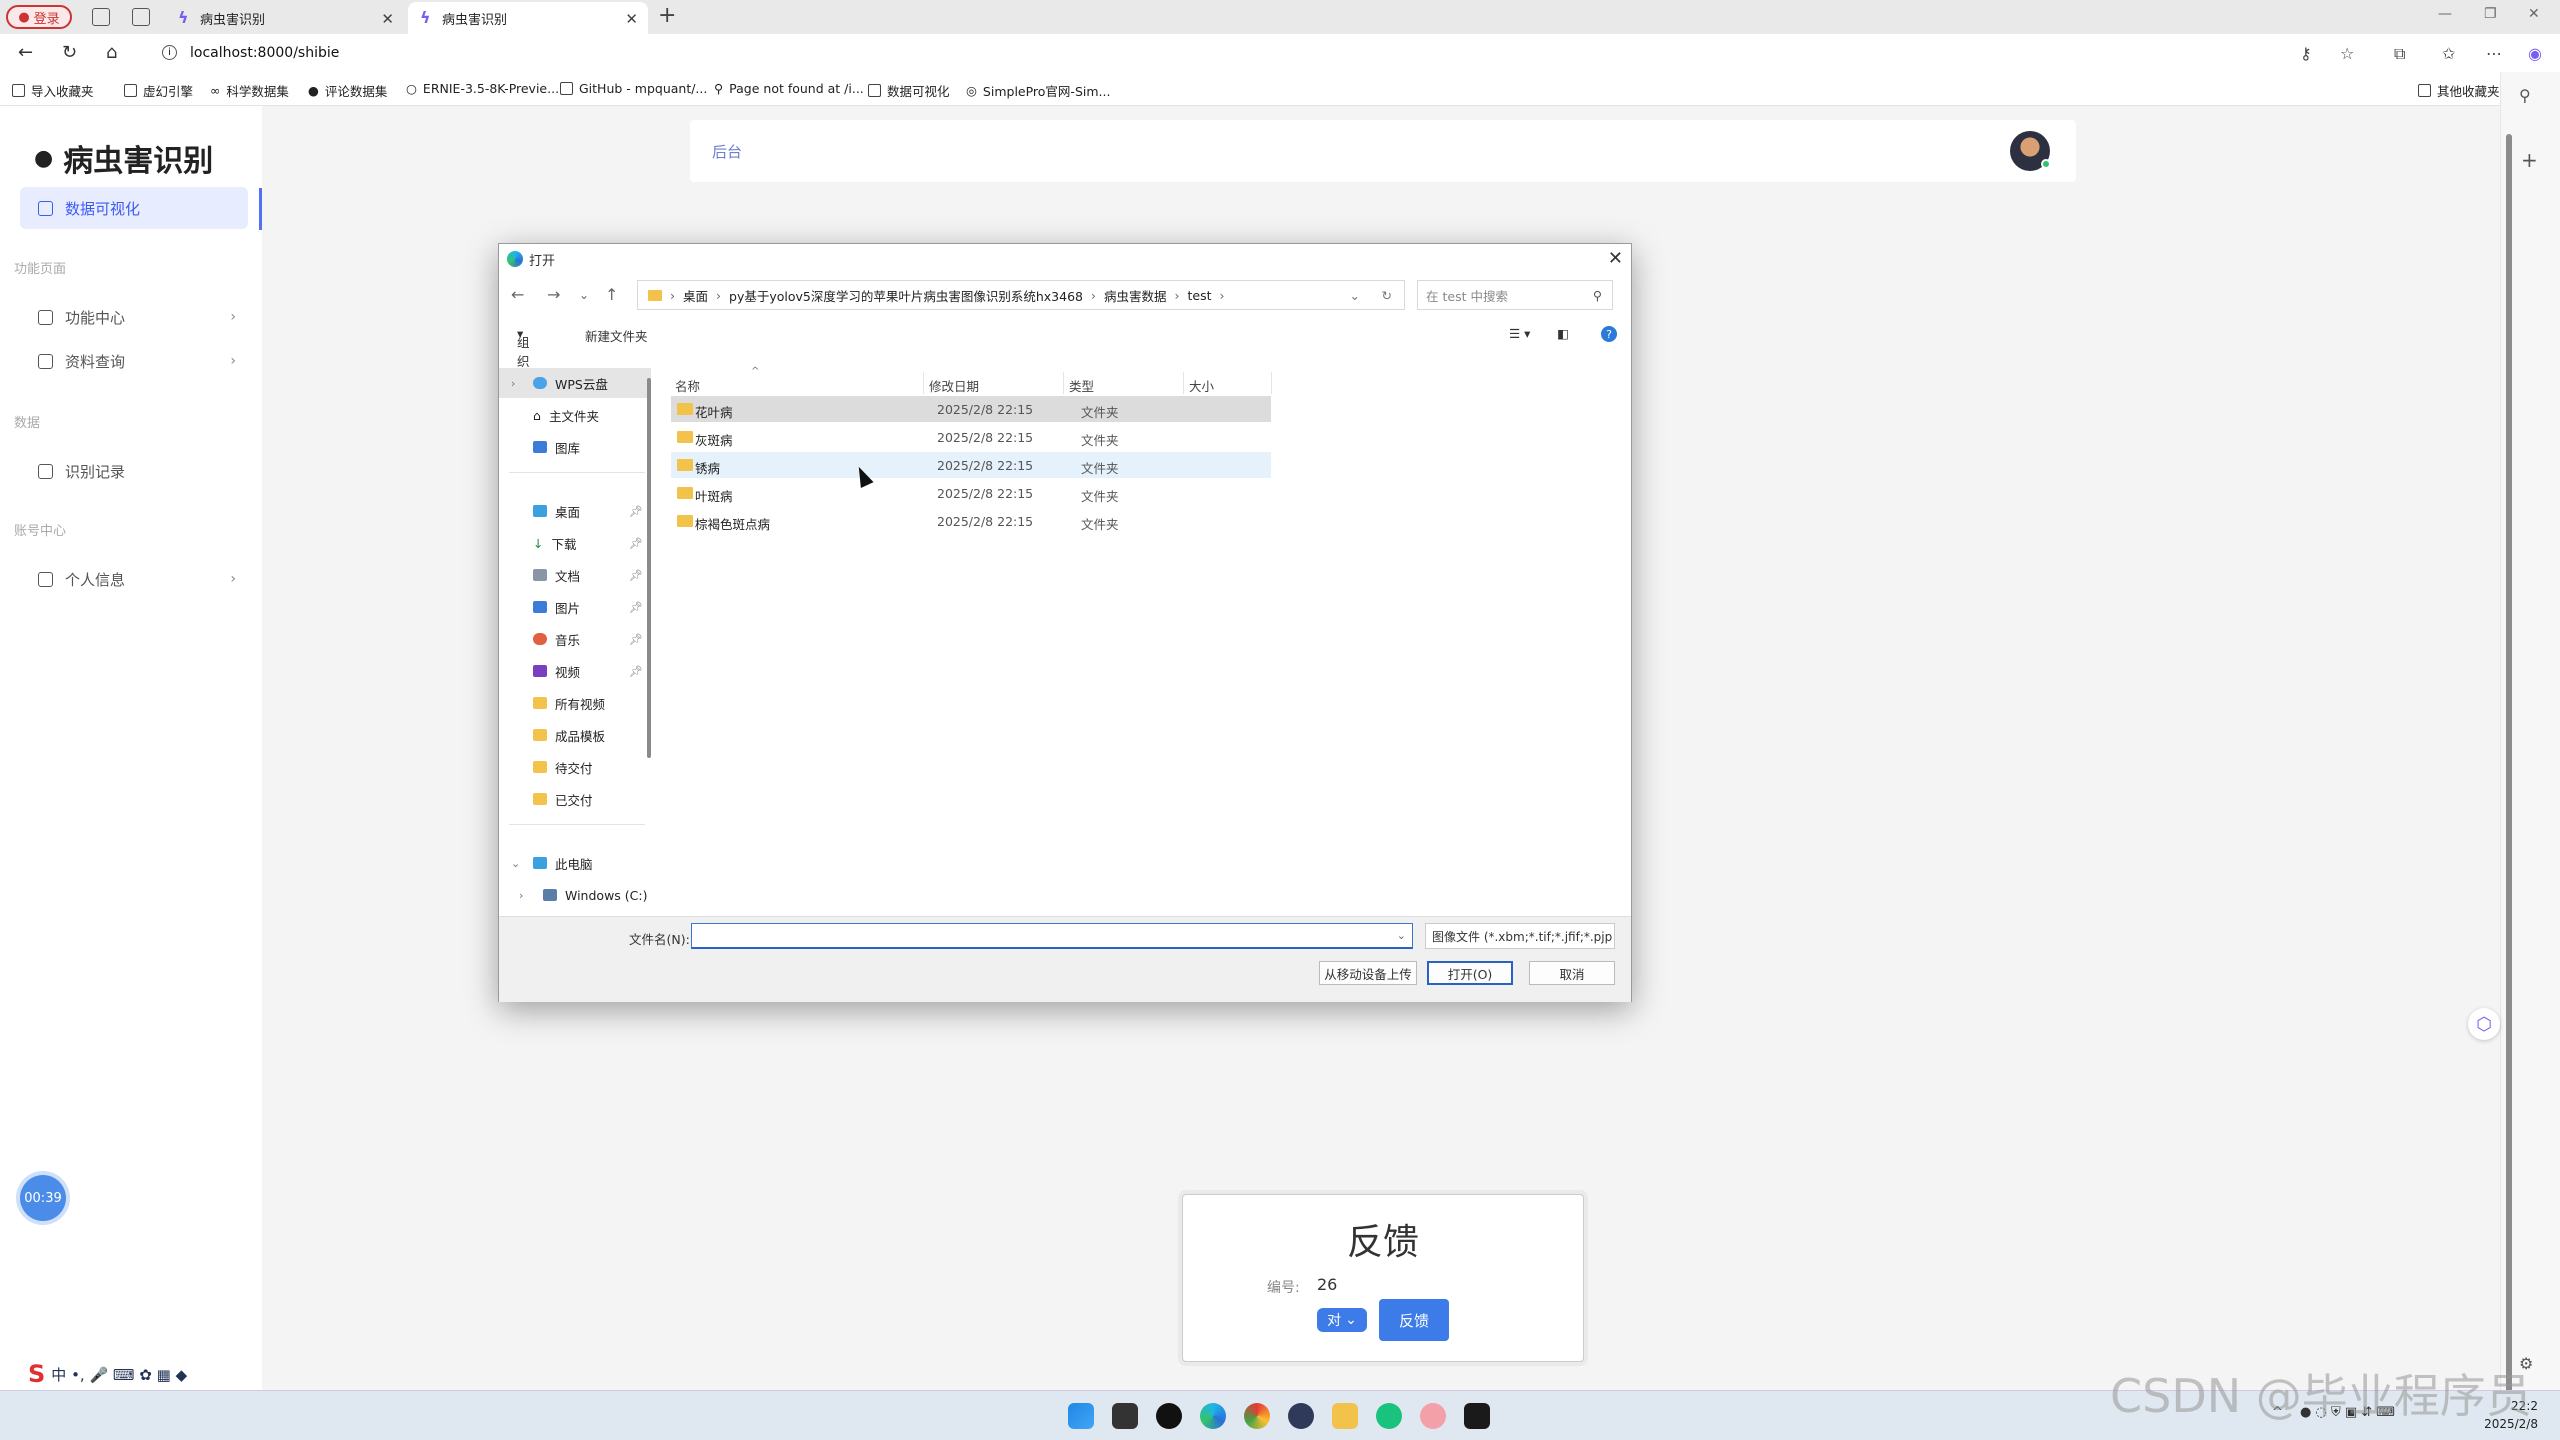 The image size is (2560, 1440). Describe the element at coordinates (1470, 973) in the screenshot. I see `open-button: 打开(O)` at that location.